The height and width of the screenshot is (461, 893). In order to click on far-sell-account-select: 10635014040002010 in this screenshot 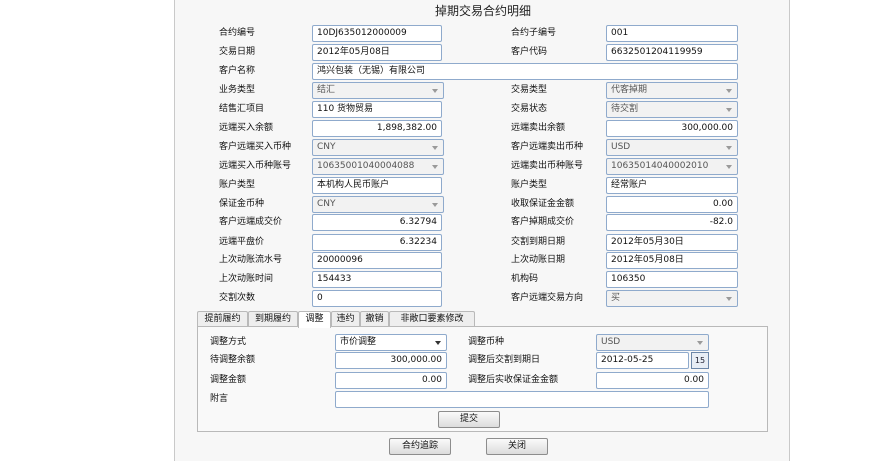, I will do `click(672, 166)`.